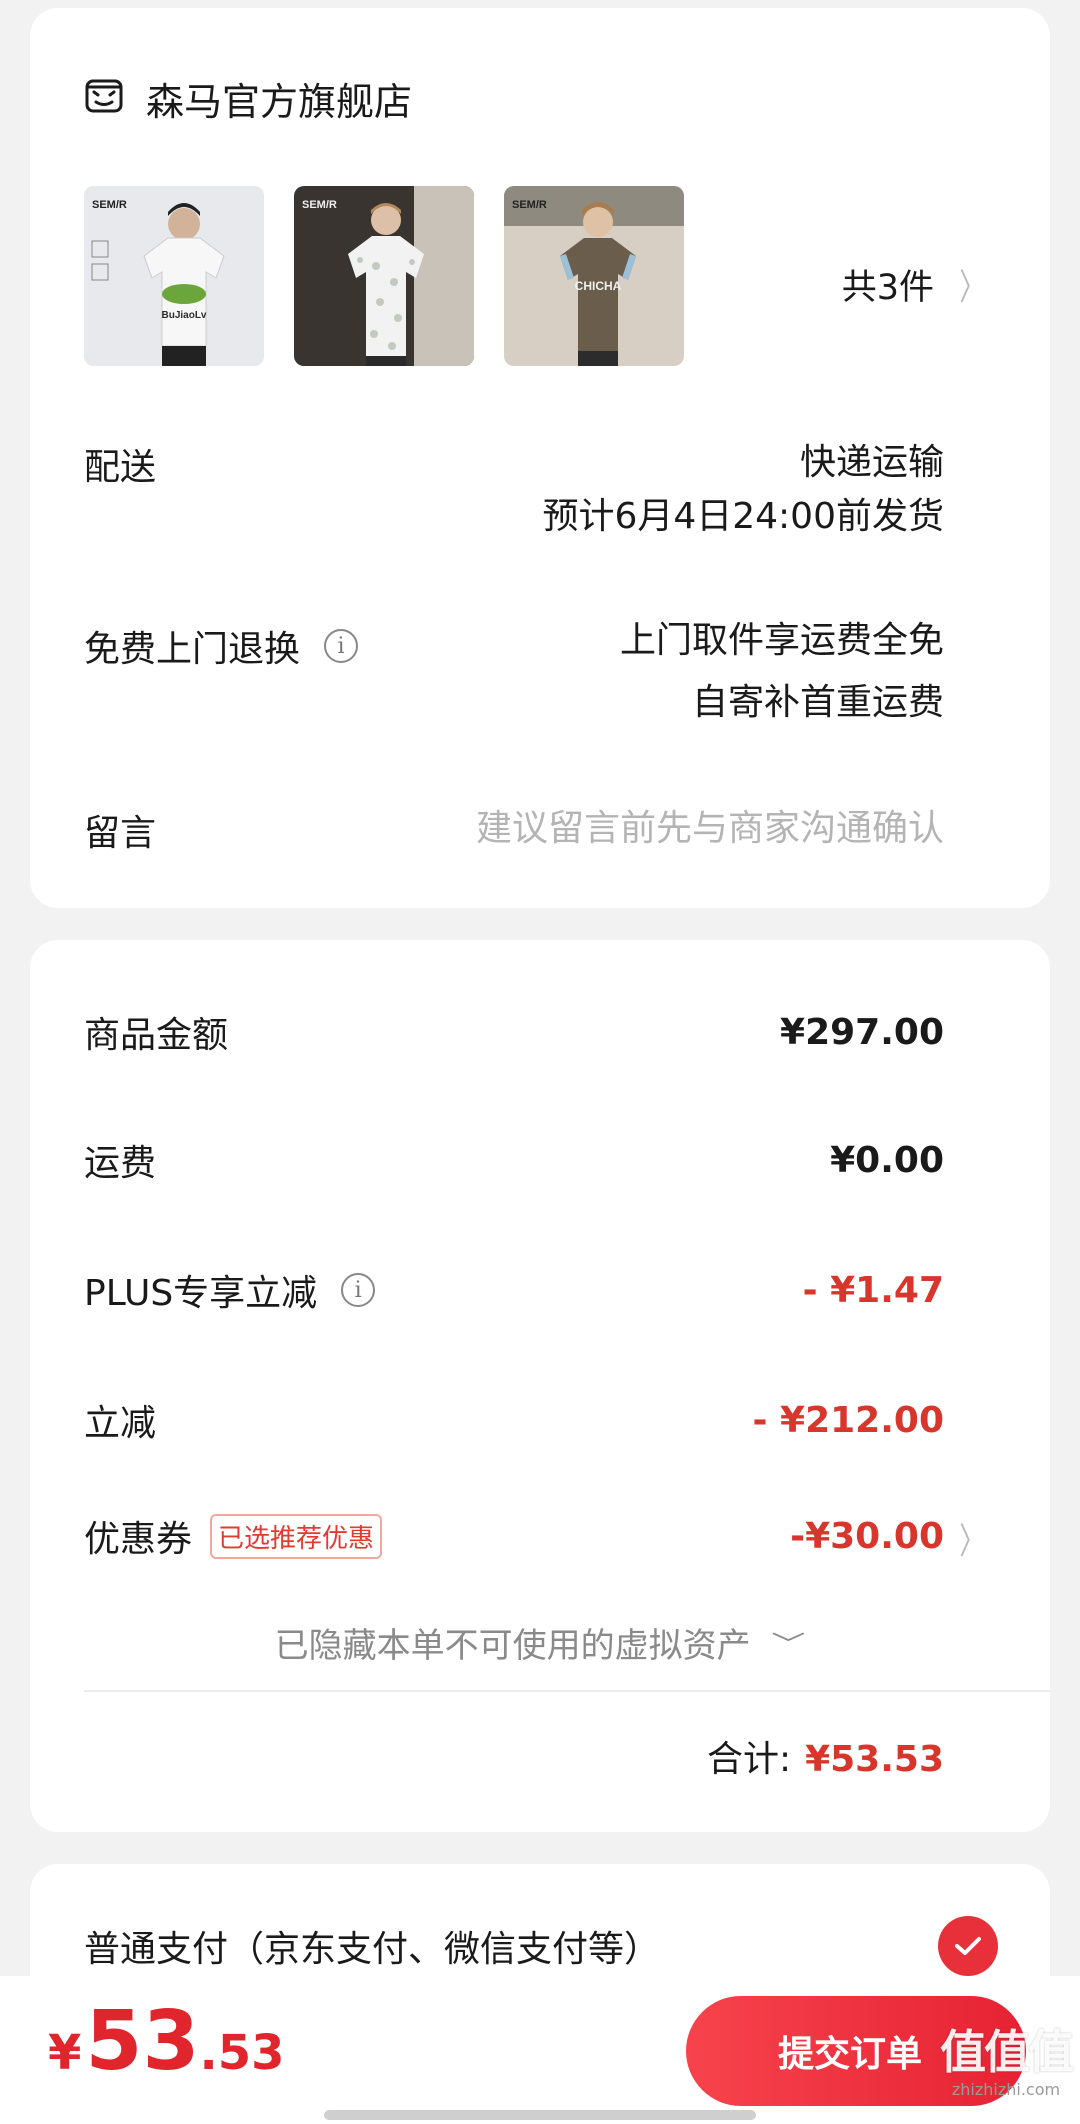 The width and height of the screenshot is (1080, 2124). What do you see at coordinates (871, 462) in the screenshot?
I see `delivery-method: 快递运输` at bounding box center [871, 462].